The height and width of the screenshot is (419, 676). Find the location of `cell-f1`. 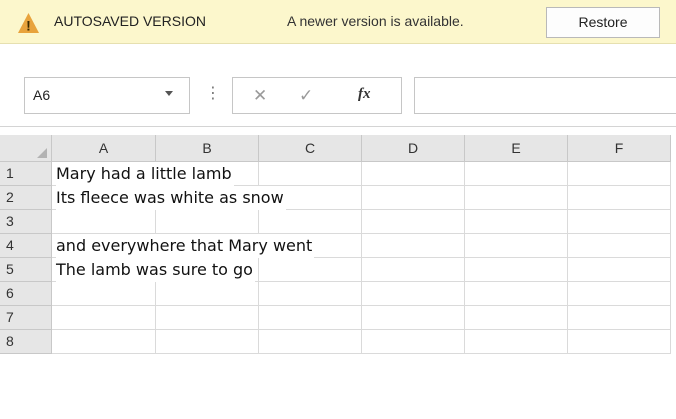

cell-f1 is located at coordinates (619, 174).